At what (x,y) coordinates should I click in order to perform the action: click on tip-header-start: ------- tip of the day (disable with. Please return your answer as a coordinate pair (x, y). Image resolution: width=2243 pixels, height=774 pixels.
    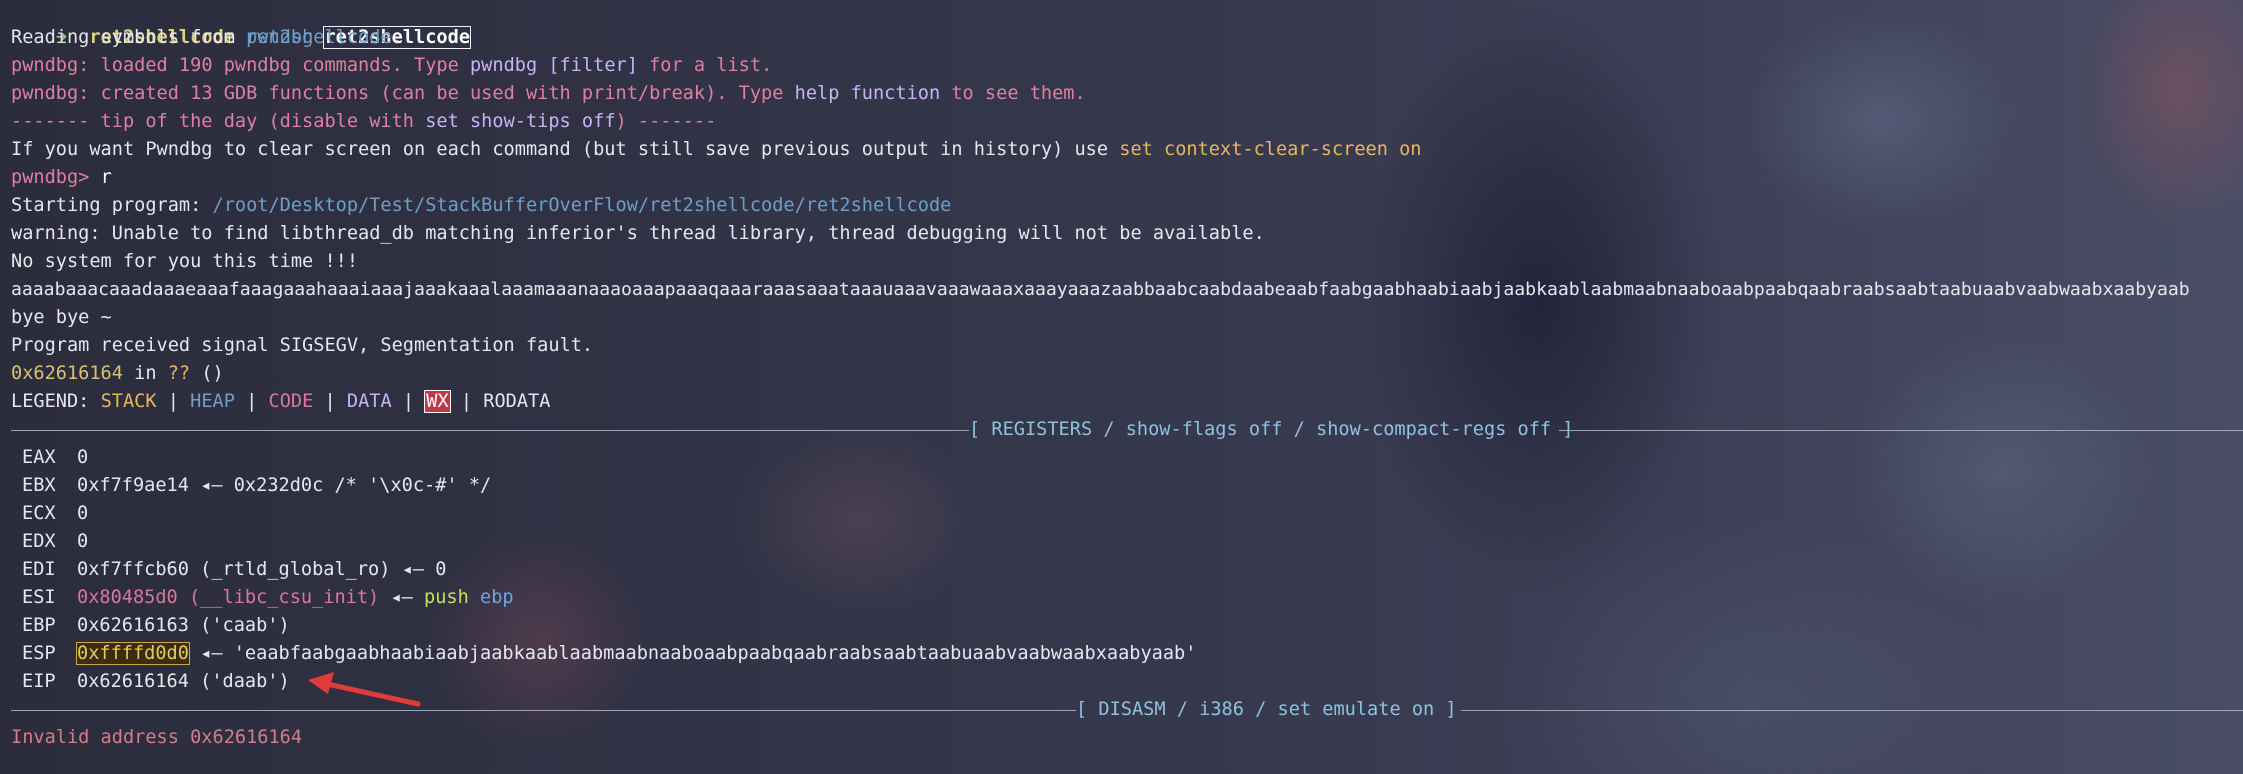
    Looking at the image, I should click on (218, 121).